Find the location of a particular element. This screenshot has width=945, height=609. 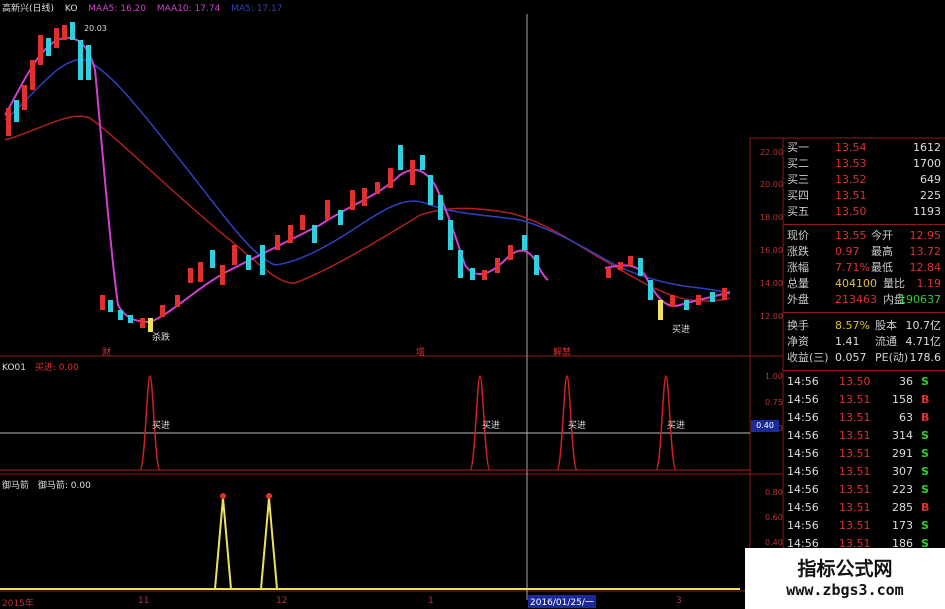

price-tick: 22.00 is located at coordinates (771, 152).